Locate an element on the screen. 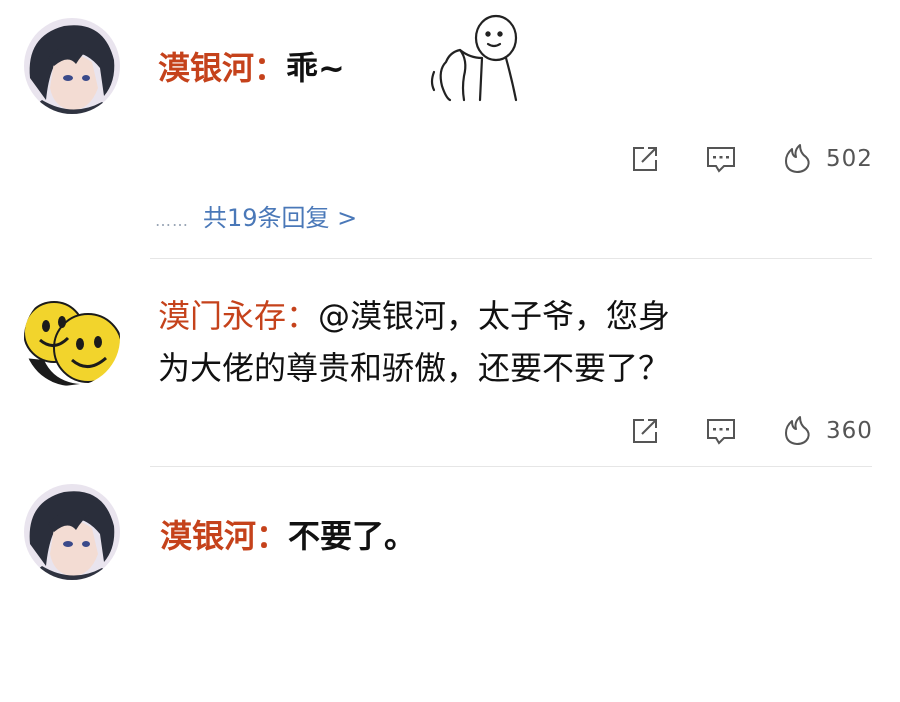  sticker-image is located at coordinates (472, 57).